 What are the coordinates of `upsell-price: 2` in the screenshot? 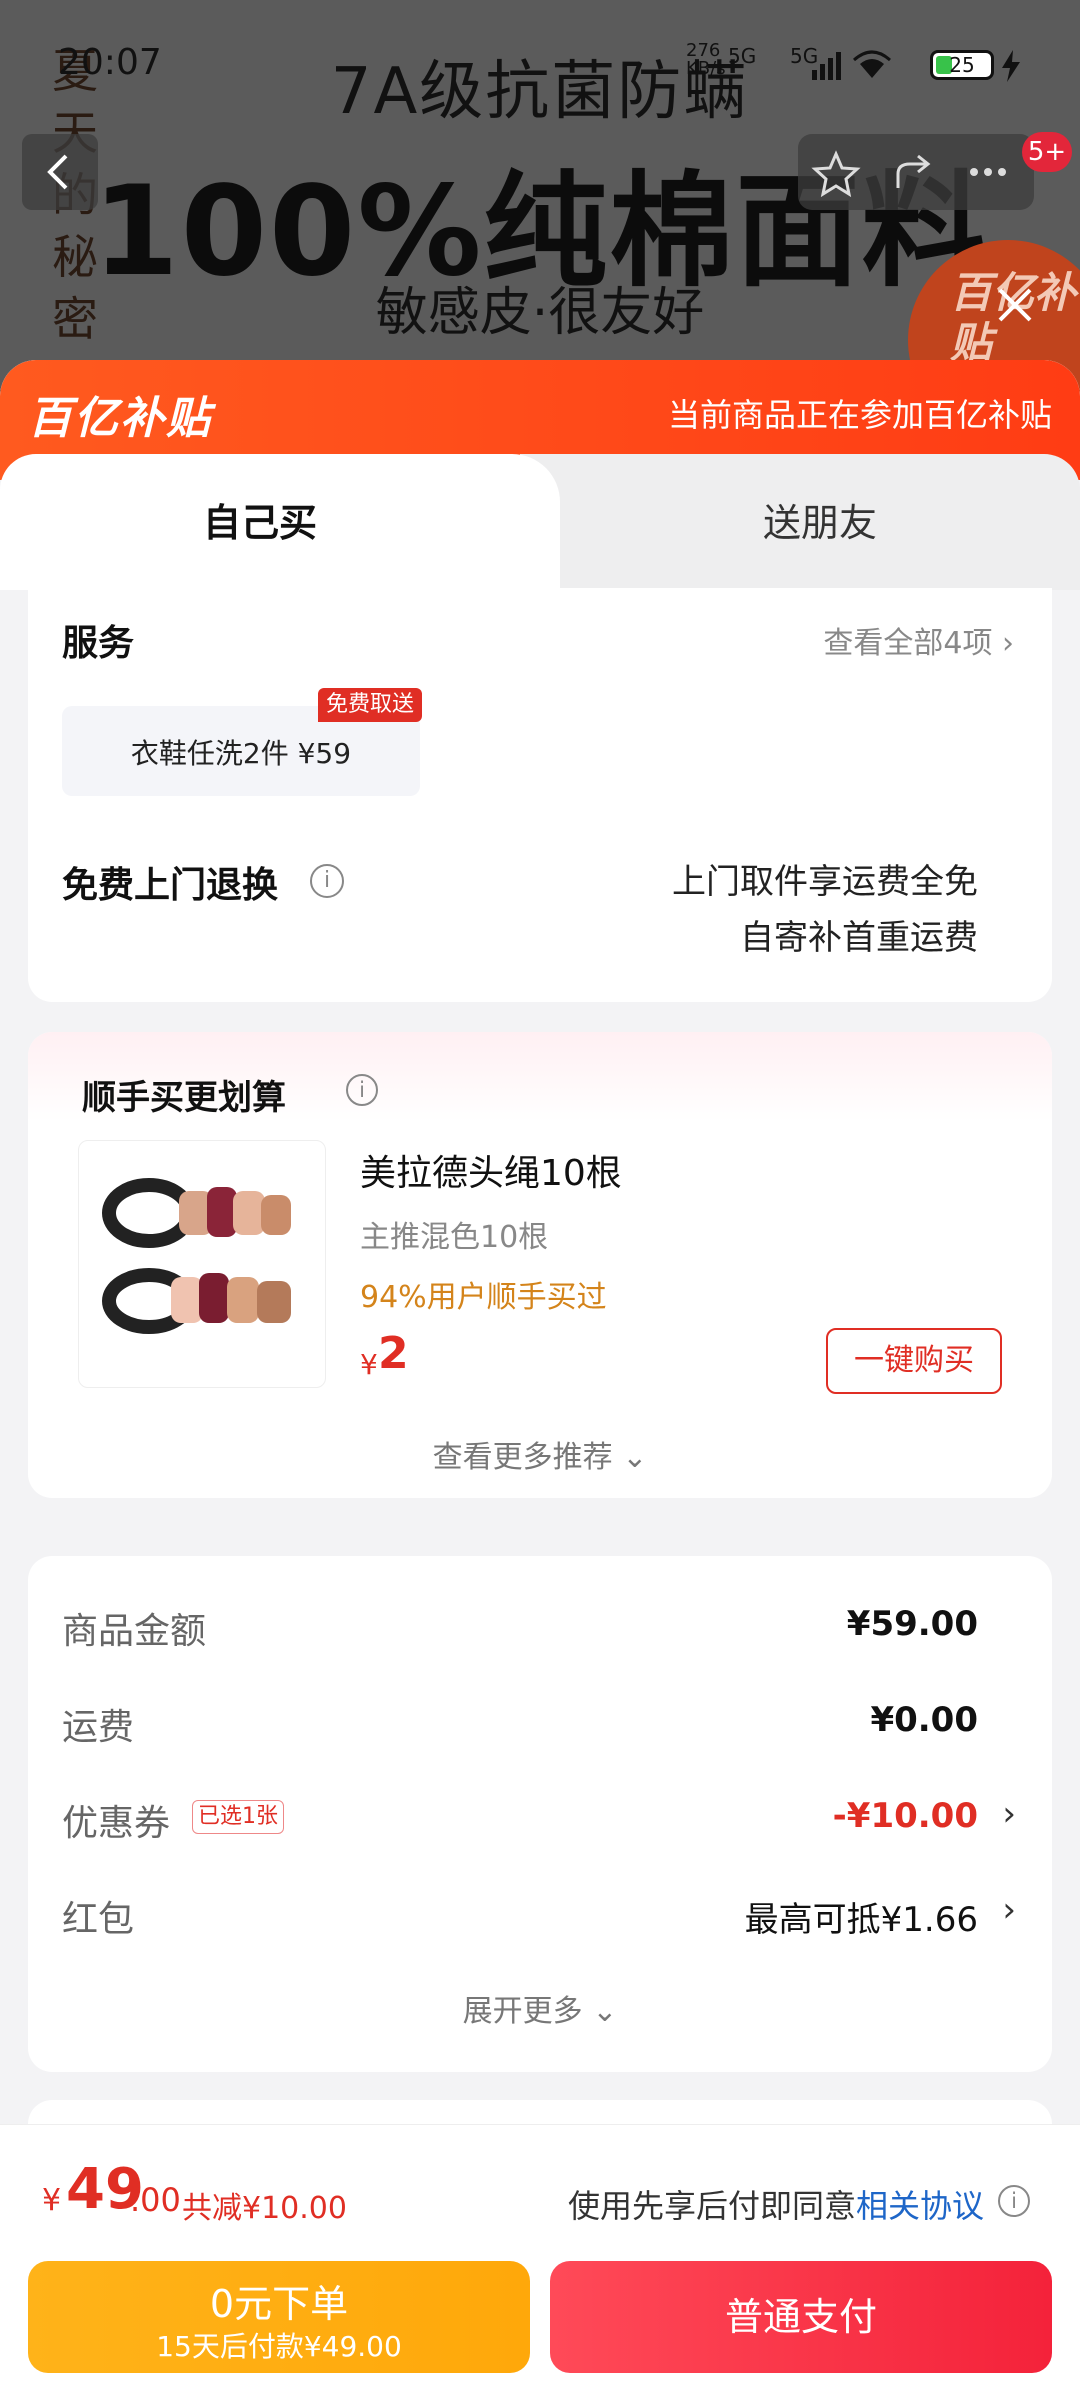 It's located at (393, 1353).